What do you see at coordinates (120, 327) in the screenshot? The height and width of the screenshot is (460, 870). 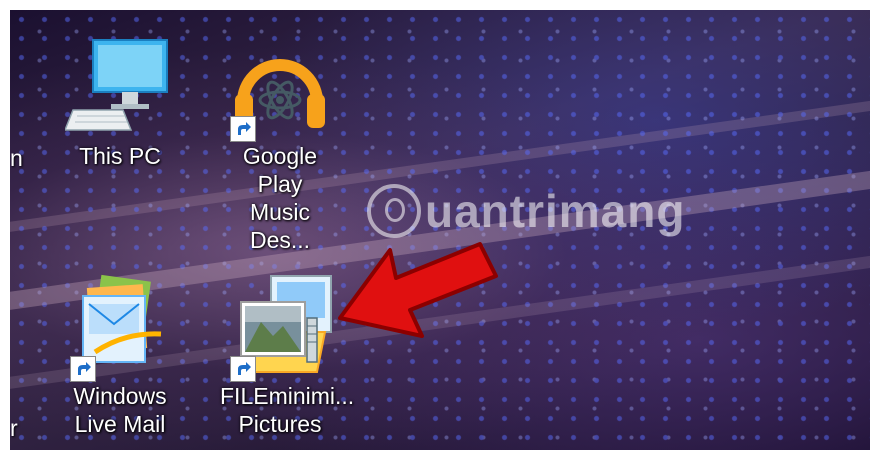 I see `windows-live-mail-icon` at bounding box center [120, 327].